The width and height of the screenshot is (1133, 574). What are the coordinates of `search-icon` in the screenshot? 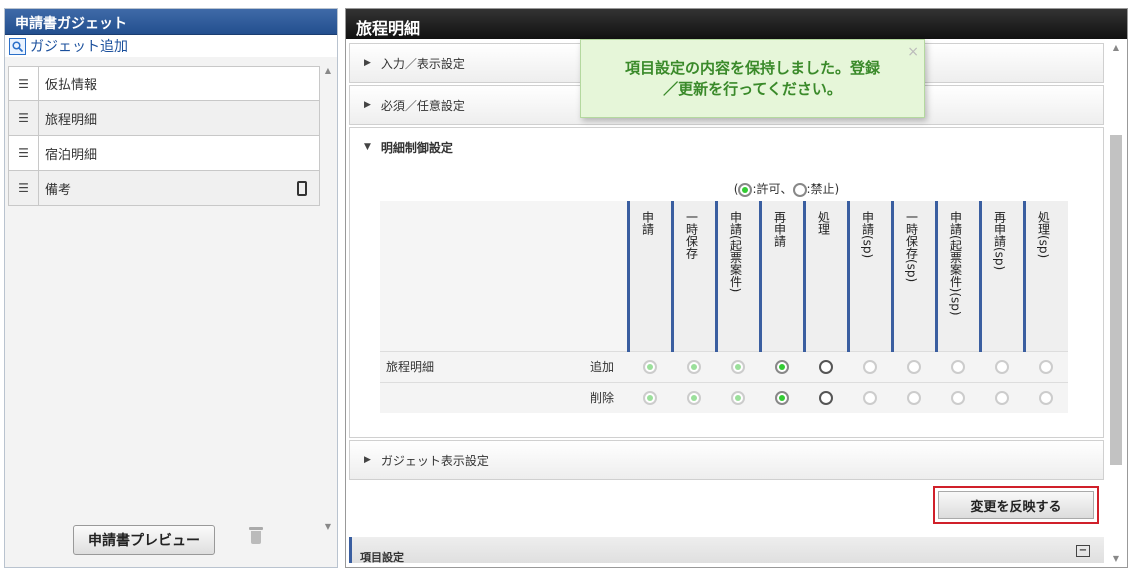 It's located at (17, 46).